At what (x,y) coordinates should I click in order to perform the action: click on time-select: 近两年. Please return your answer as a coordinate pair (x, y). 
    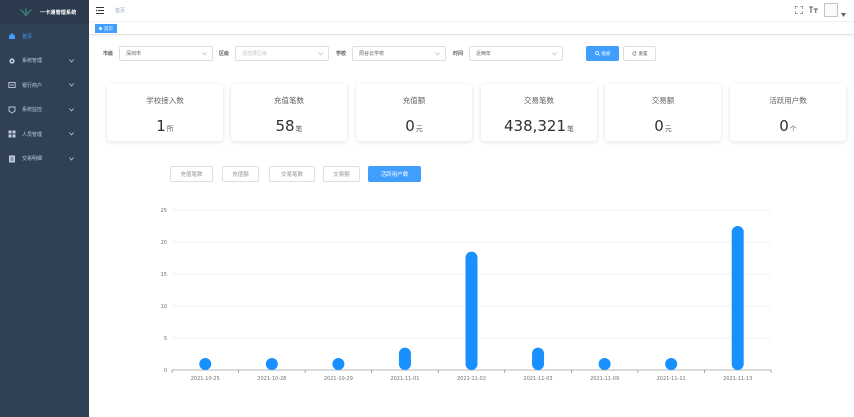
    Looking at the image, I should click on (516, 53).